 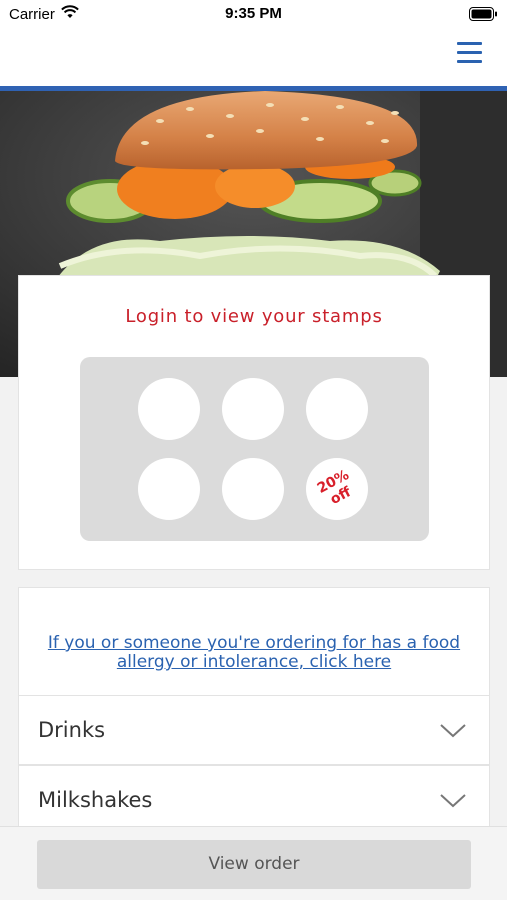 I want to click on login-to-view-stamps-link: Login to view your stamps, so click(x=254, y=316).